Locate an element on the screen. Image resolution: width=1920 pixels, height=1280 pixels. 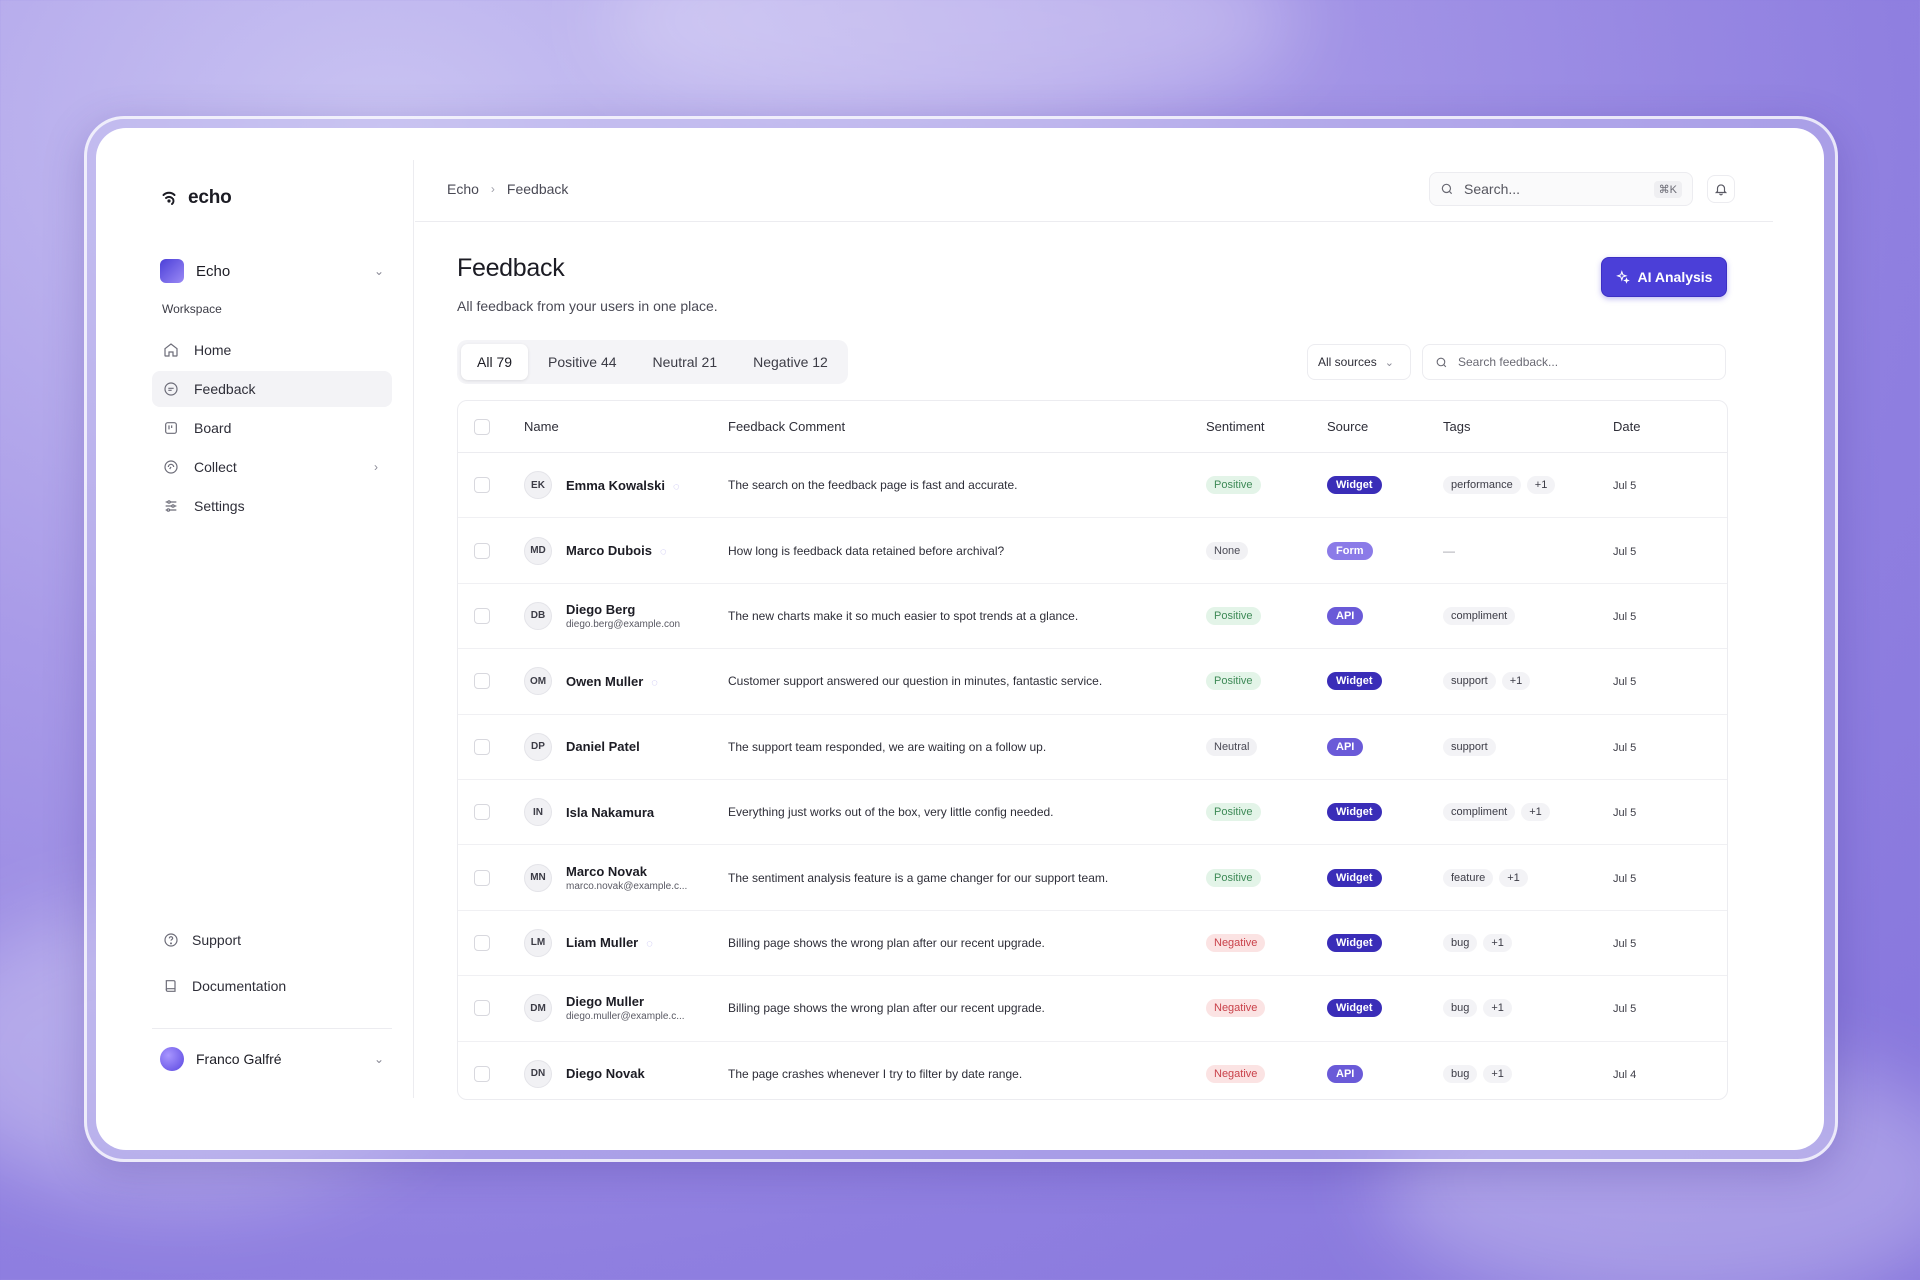
chevron-down-icon: ⌄ is located at coordinates (1389, 362).